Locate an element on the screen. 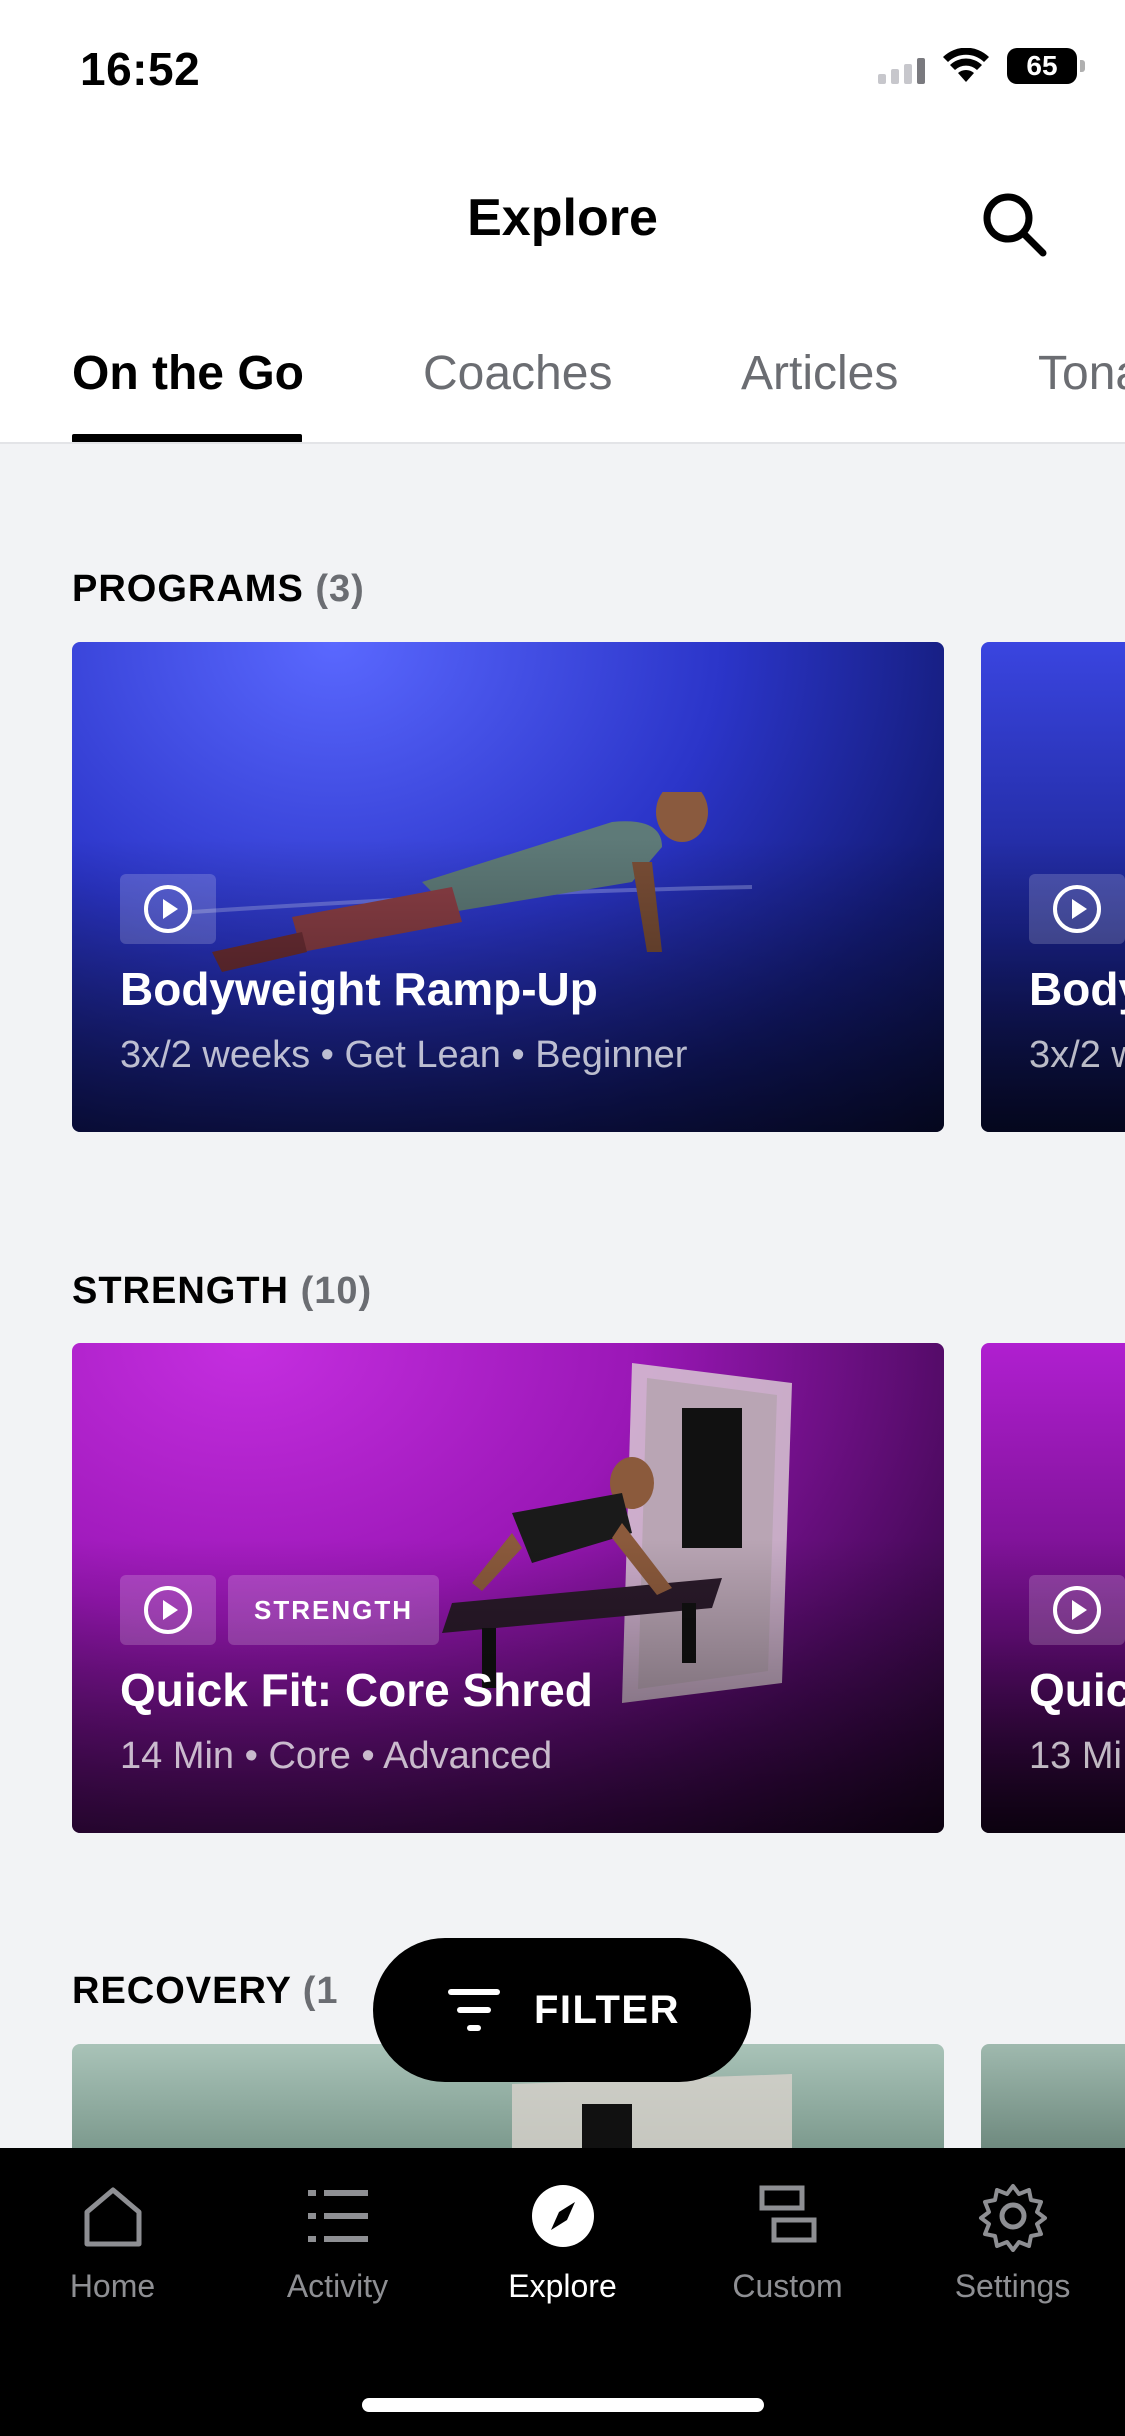 The image size is (1125, 2436). section-title-programs: PROGRAMS (3) is located at coordinates (218, 589).